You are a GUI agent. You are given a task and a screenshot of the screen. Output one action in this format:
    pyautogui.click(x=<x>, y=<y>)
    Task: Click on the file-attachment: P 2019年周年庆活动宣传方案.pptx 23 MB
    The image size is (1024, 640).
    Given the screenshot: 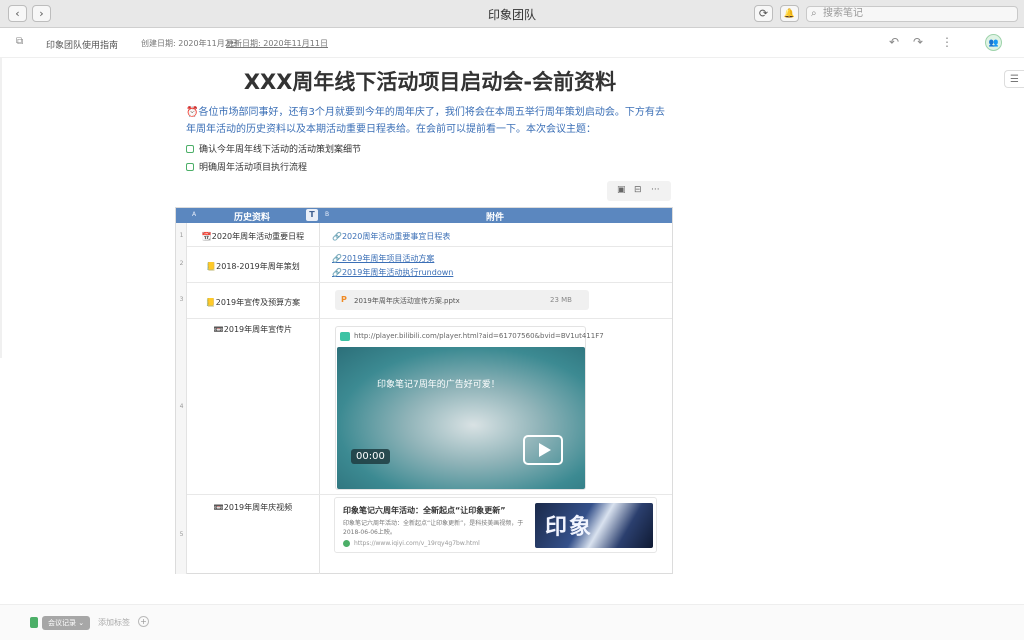 What is the action you would take?
    pyautogui.click(x=462, y=300)
    